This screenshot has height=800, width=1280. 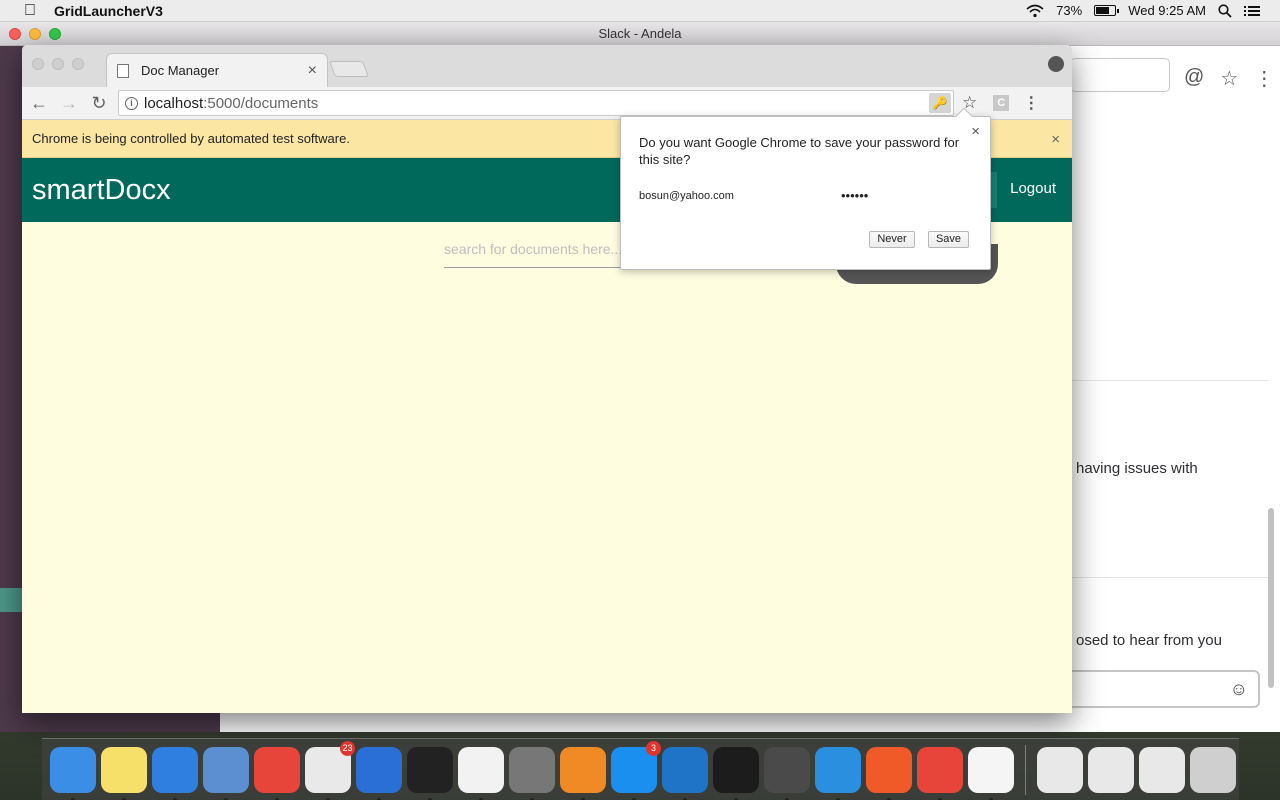 I want to click on dock-vscode-icon, so click(x=685, y=773).